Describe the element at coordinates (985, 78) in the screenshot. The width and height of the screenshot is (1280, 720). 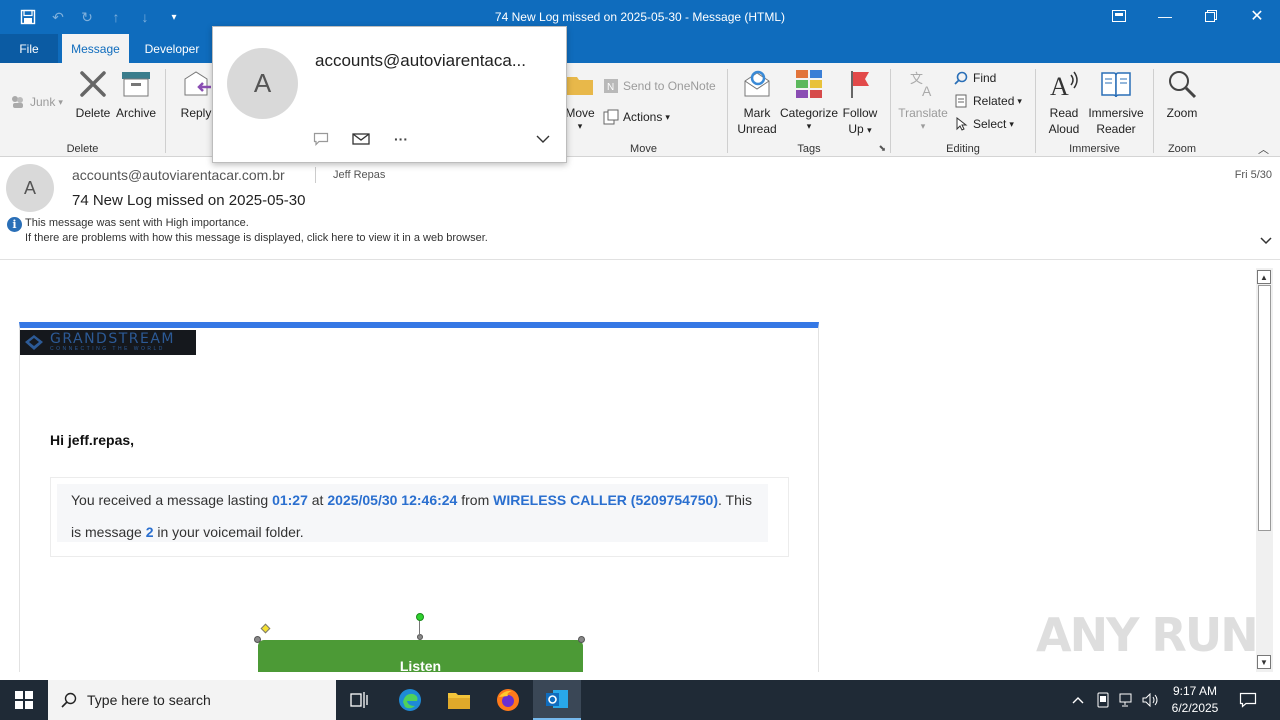
I see `find-label: Find` at that location.